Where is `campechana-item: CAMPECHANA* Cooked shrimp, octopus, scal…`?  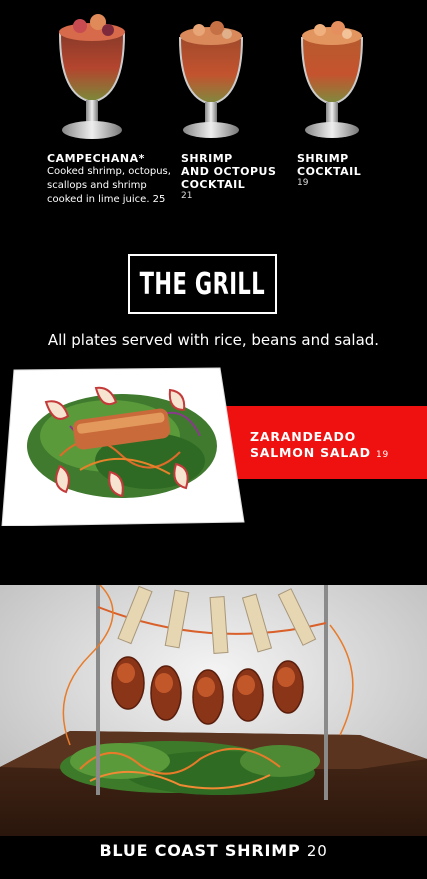
campechana-item: CAMPECHANA* Cooked shrimp, octopus, scal… is located at coordinates (112, 179).